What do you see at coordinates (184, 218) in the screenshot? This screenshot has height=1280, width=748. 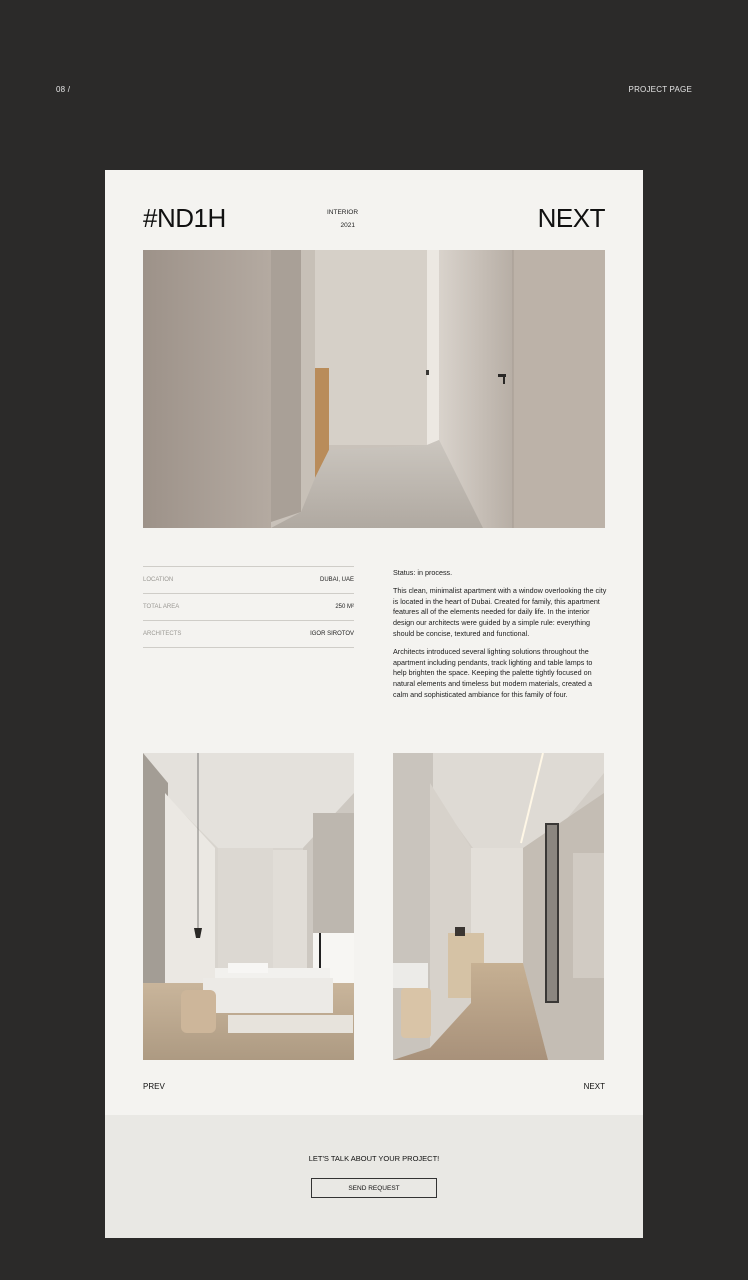 I see `project-title: #ND1H` at bounding box center [184, 218].